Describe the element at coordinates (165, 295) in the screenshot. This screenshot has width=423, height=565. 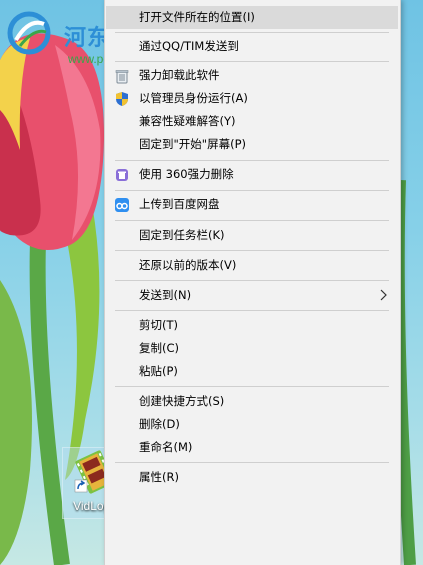
I see `menu-item-label: 发送到(N)` at that location.